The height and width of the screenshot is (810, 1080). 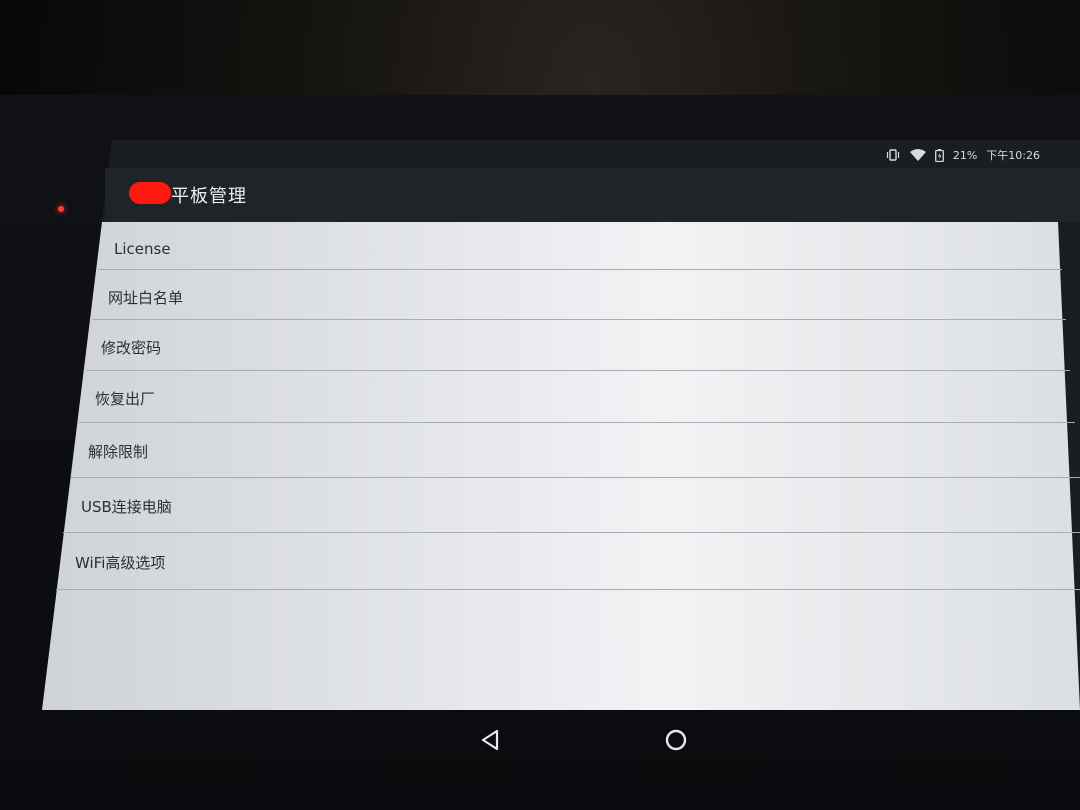 What do you see at coordinates (893, 155) in the screenshot?
I see `vibrate-icon` at bounding box center [893, 155].